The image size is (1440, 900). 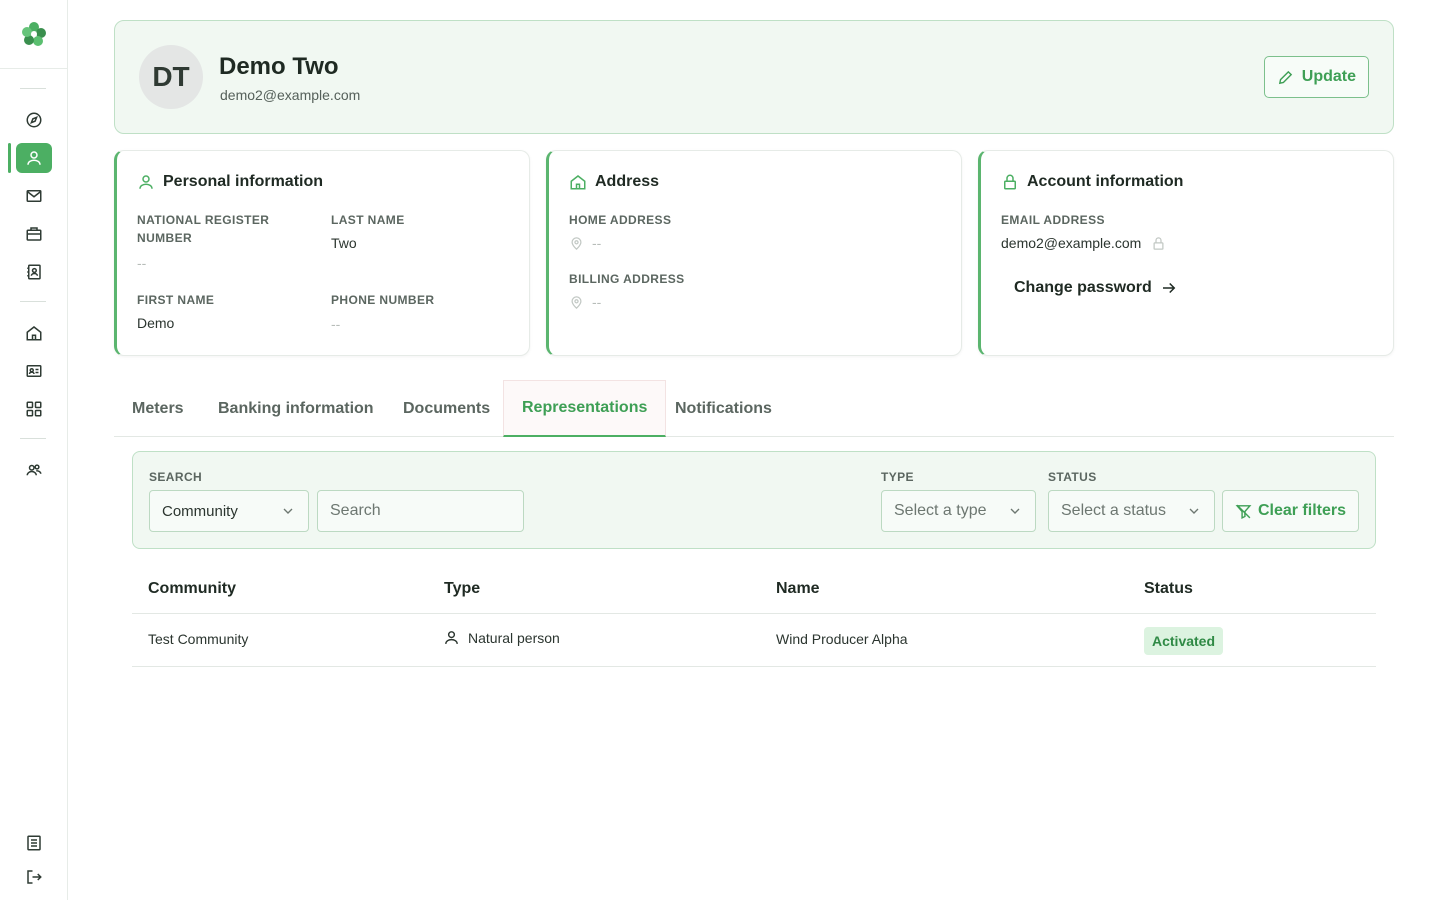 What do you see at coordinates (420, 511) in the screenshot?
I see `search-input` at bounding box center [420, 511].